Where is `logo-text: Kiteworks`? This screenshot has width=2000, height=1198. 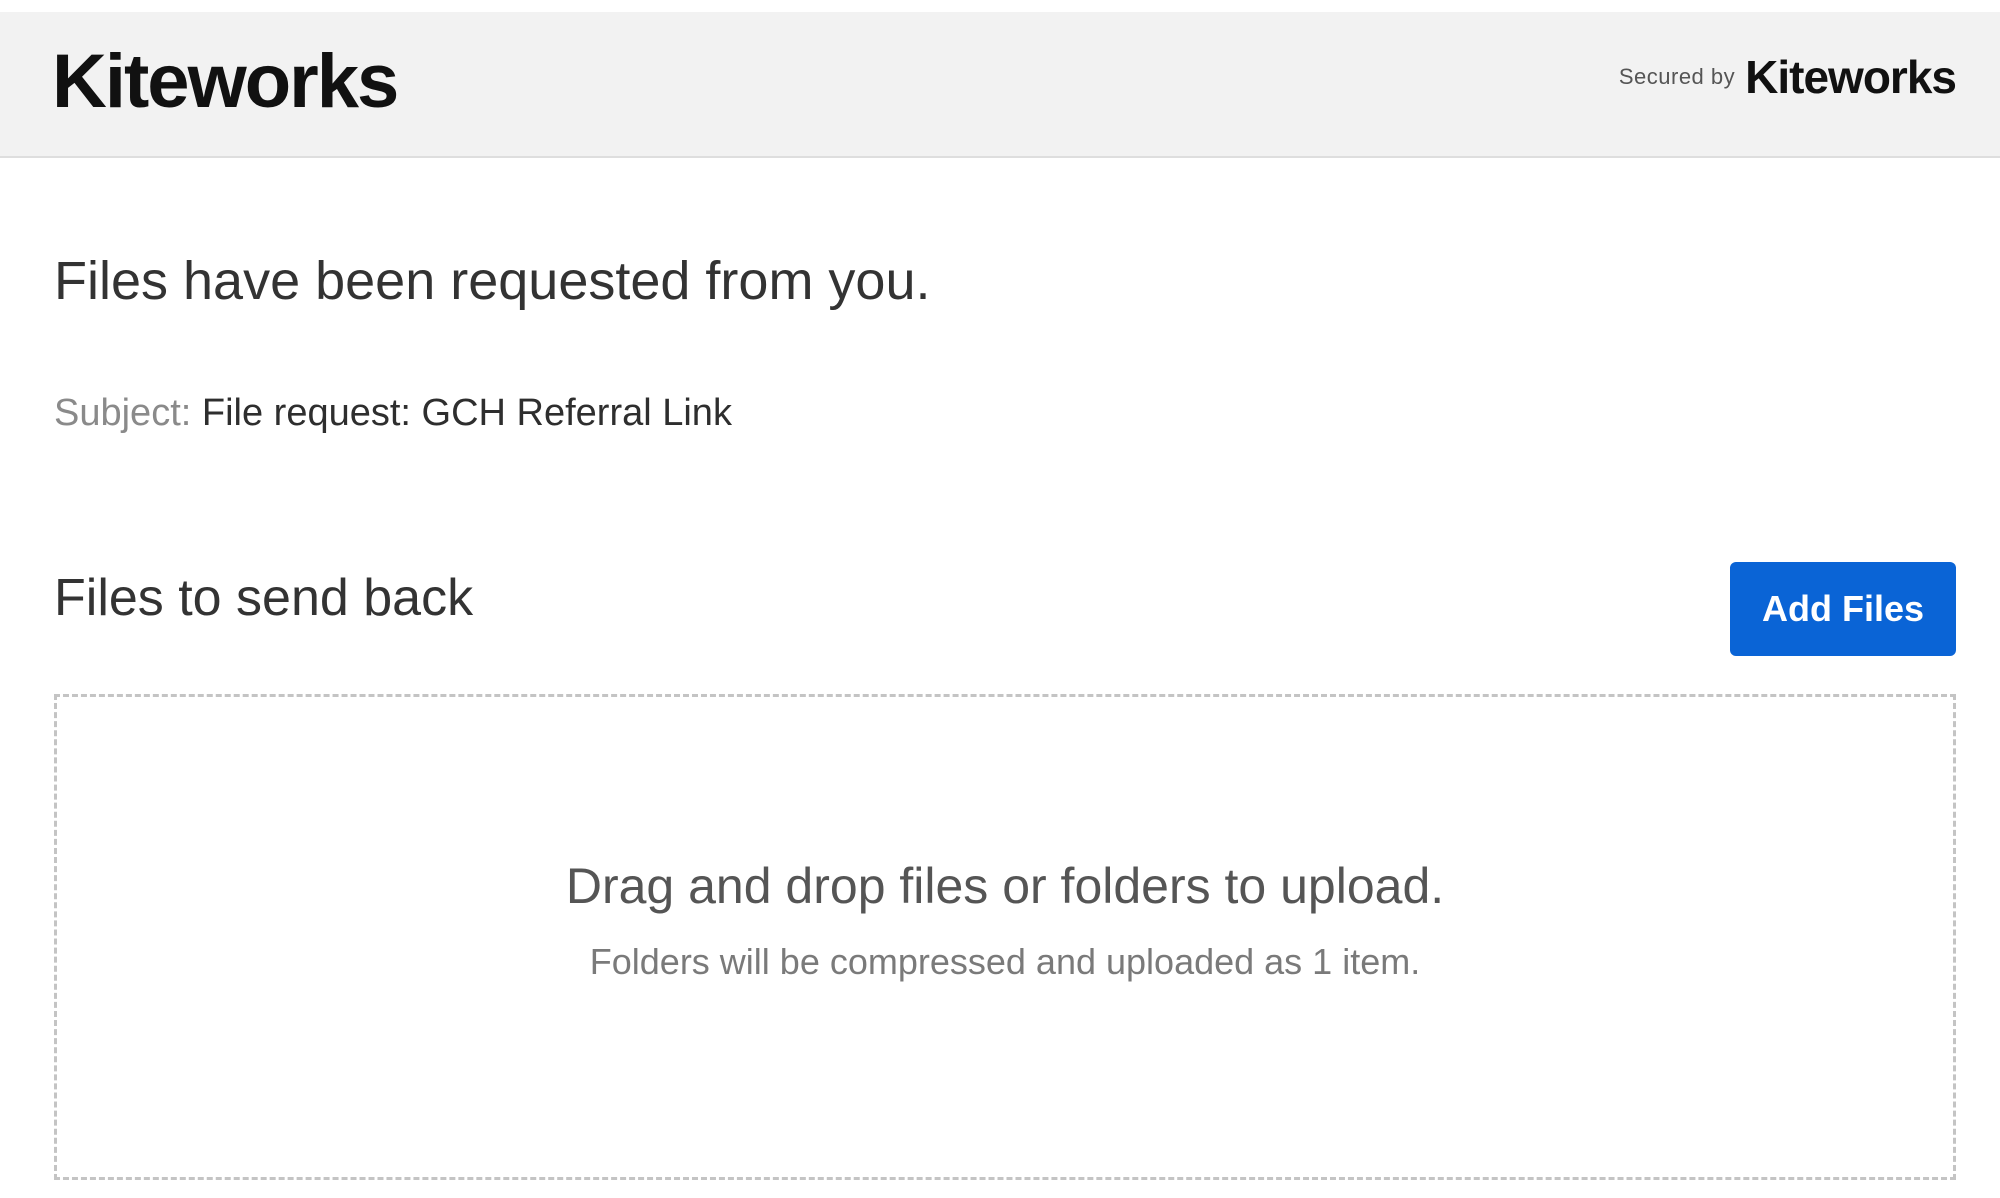
logo-text: Kiteworks is located at coordinates (225, 81).